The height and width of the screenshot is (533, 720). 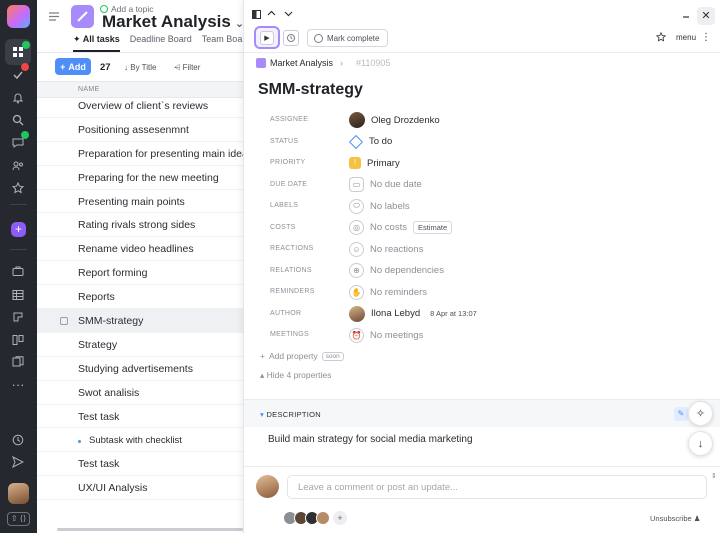 I want to click on property-value: ✋ No reminders, so click(x=388, y=292).